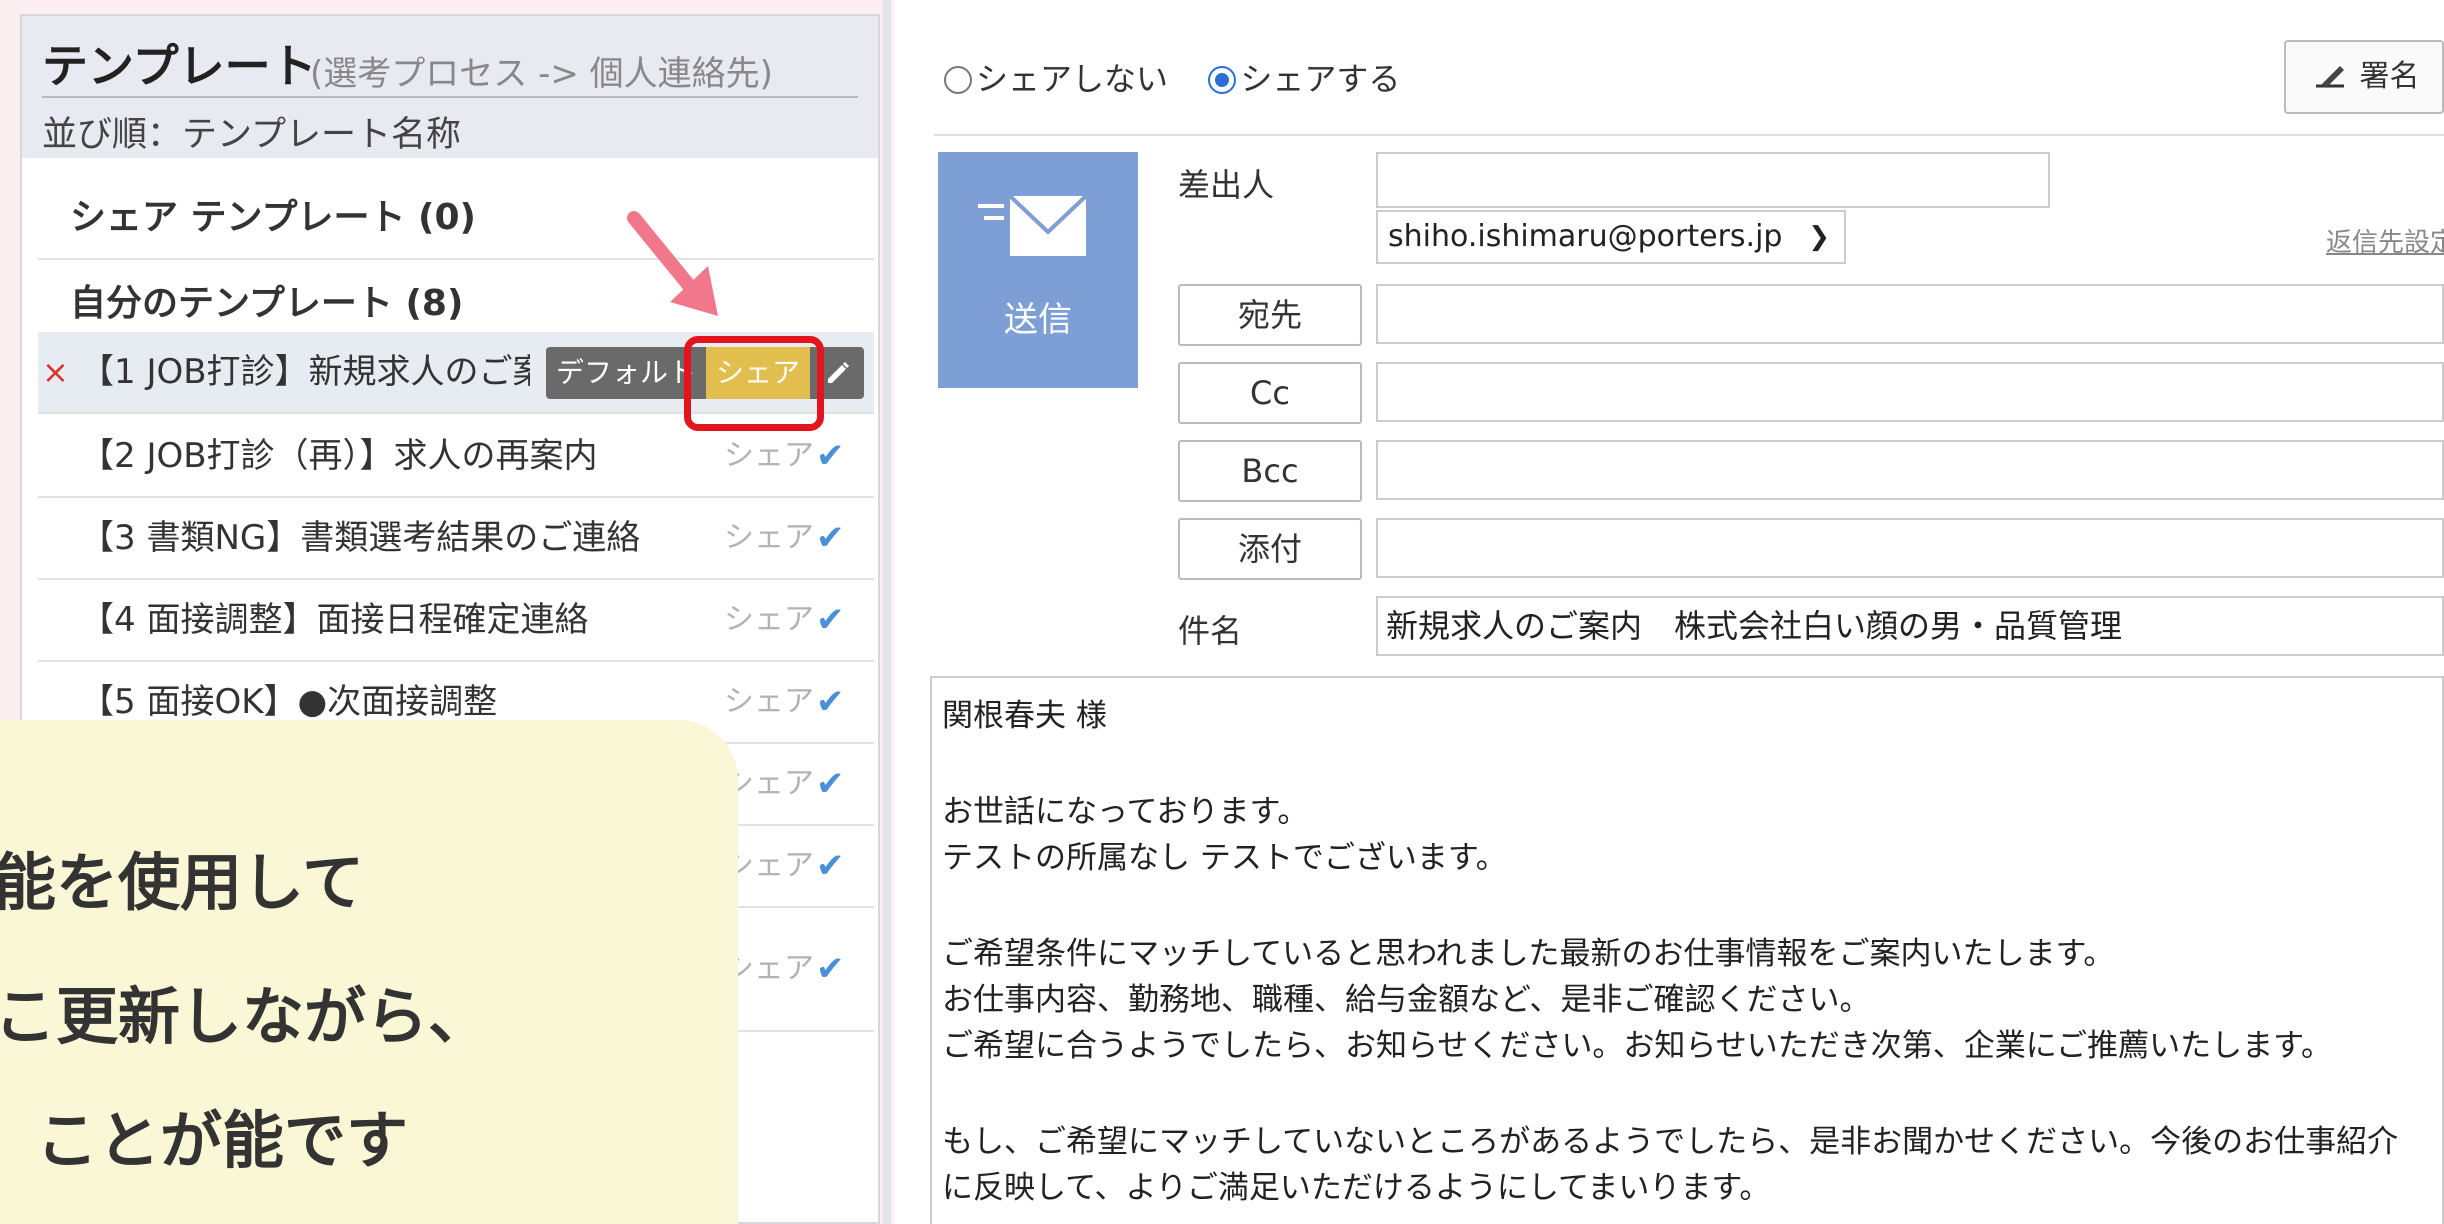 The width and height of the screenshot is (2444, 1224). What do you see at coordinates (541, 74) in the screenshot?
I see `template-panel-subtitle: (選考プロセス -> 個人連絡先)` at bounding box center [541, 74].